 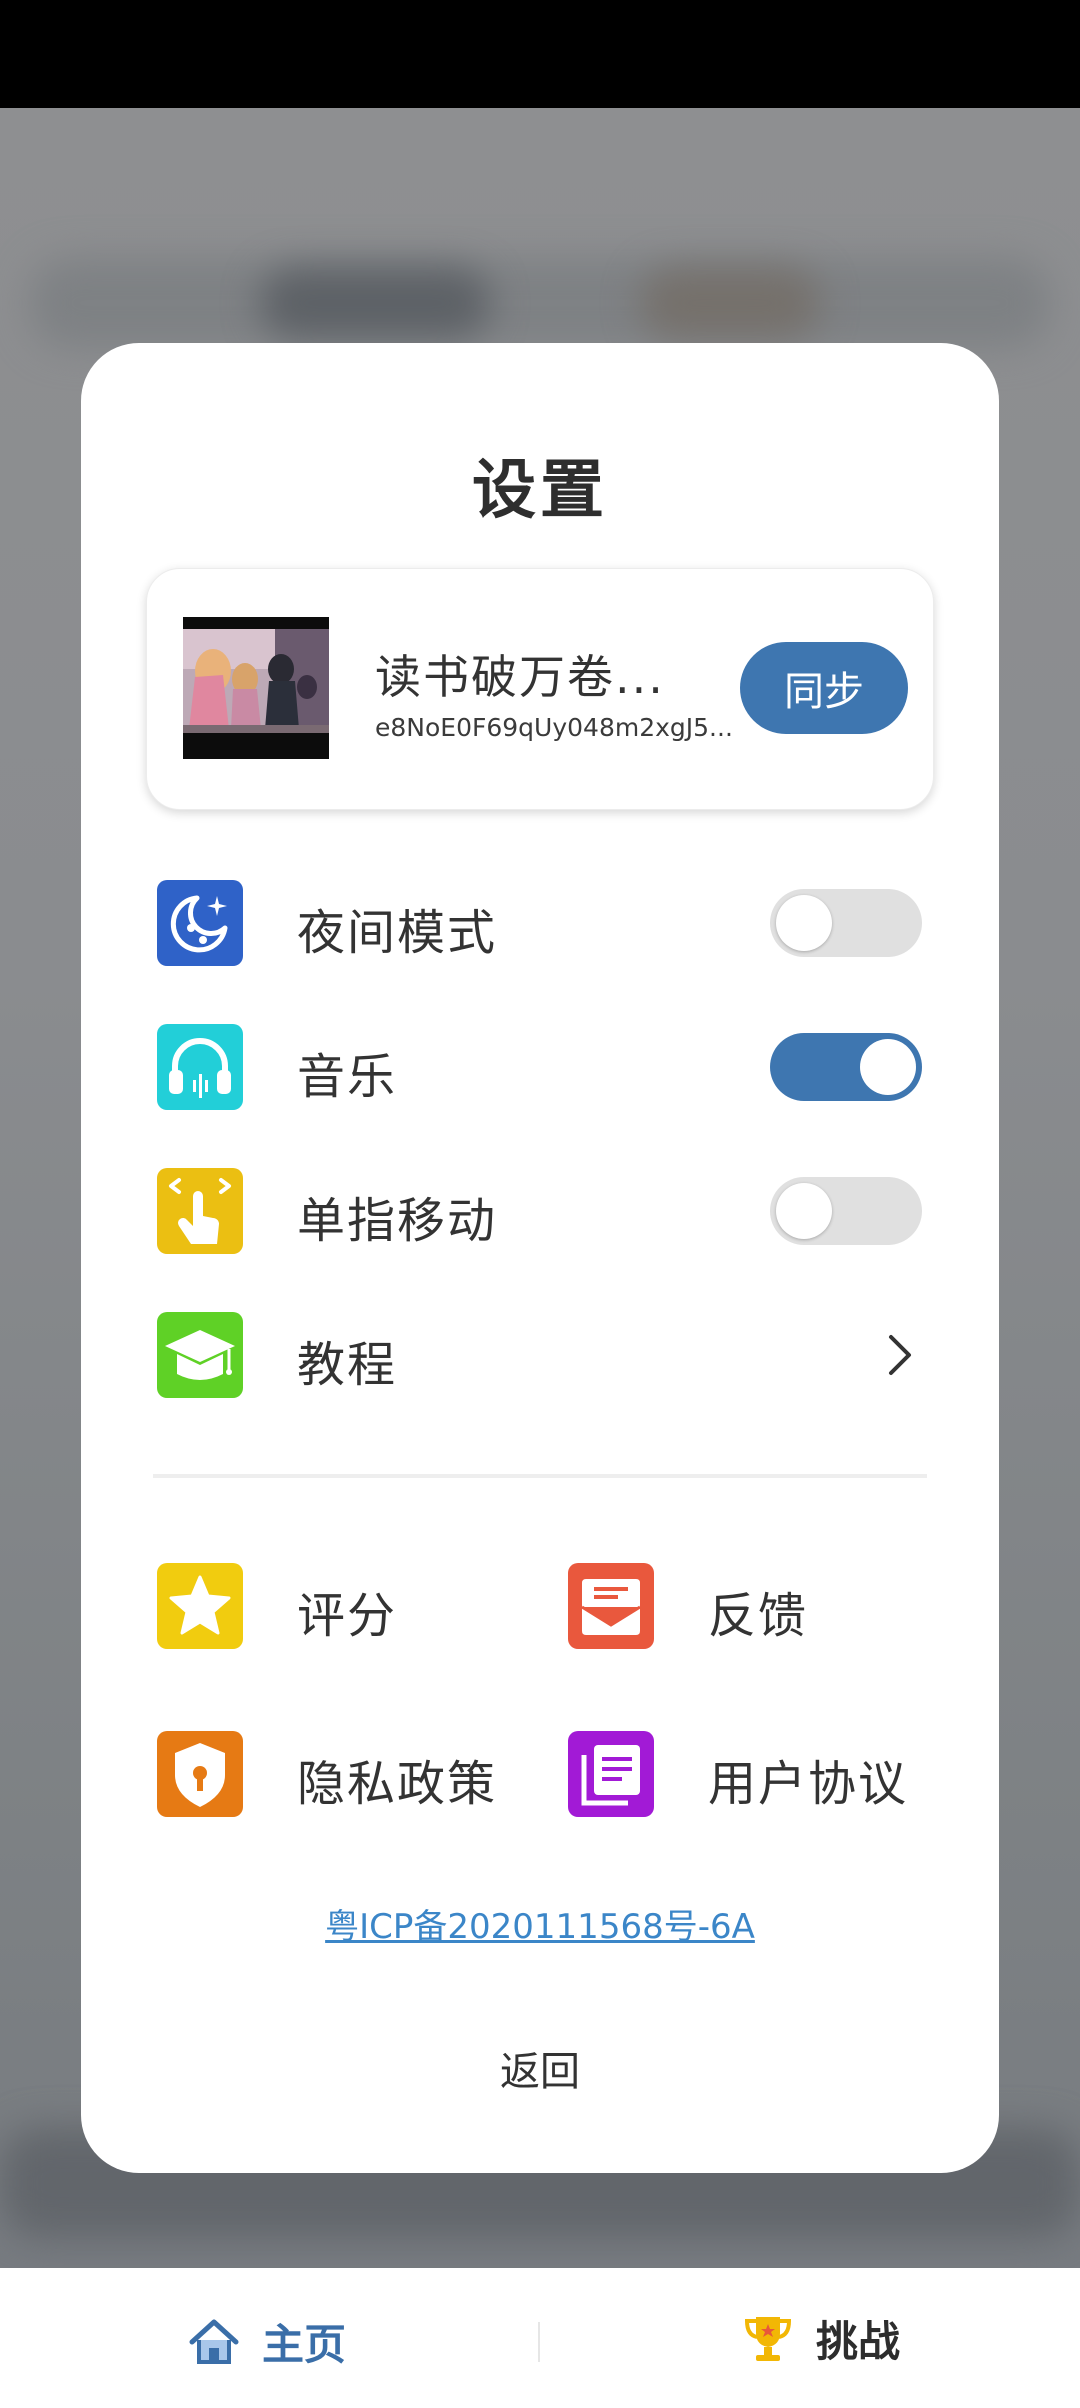 What do you see at coordinates (808, 1784) in the screenshot?
I see `user-agreement-label: 用户协议` at bounding box center [808, 1784].